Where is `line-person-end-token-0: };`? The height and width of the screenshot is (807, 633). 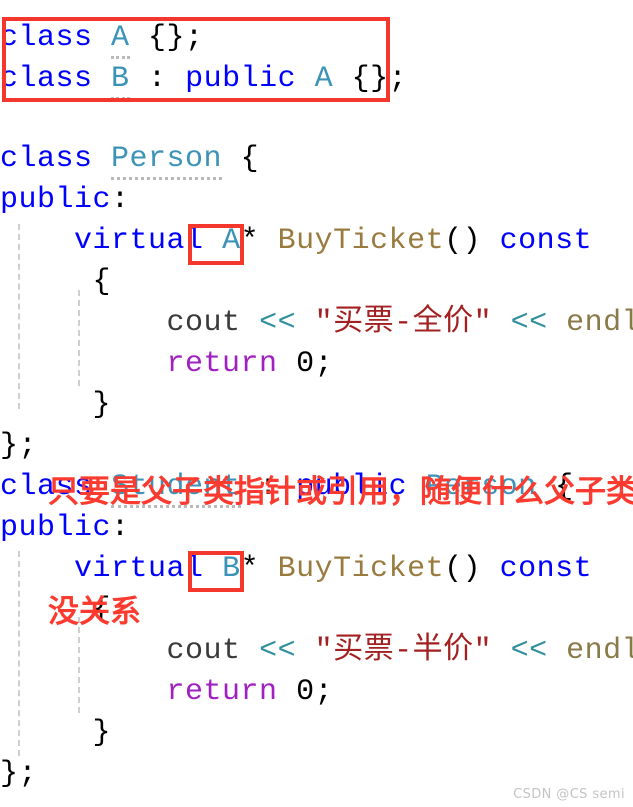
line-person-end-token-0: }; is located at coordinates (19, 446).